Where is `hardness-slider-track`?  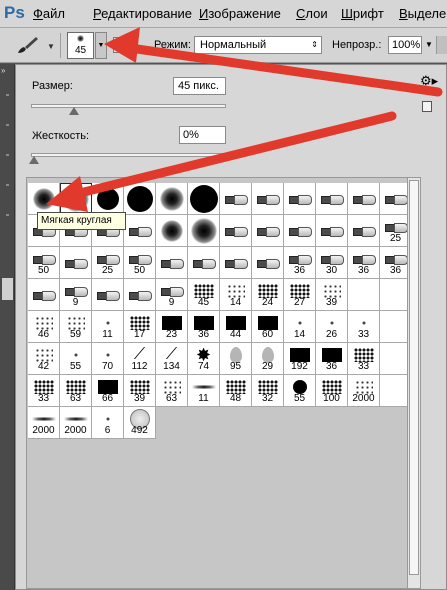 hardness-slider-track is located at coordinates (128, 155).